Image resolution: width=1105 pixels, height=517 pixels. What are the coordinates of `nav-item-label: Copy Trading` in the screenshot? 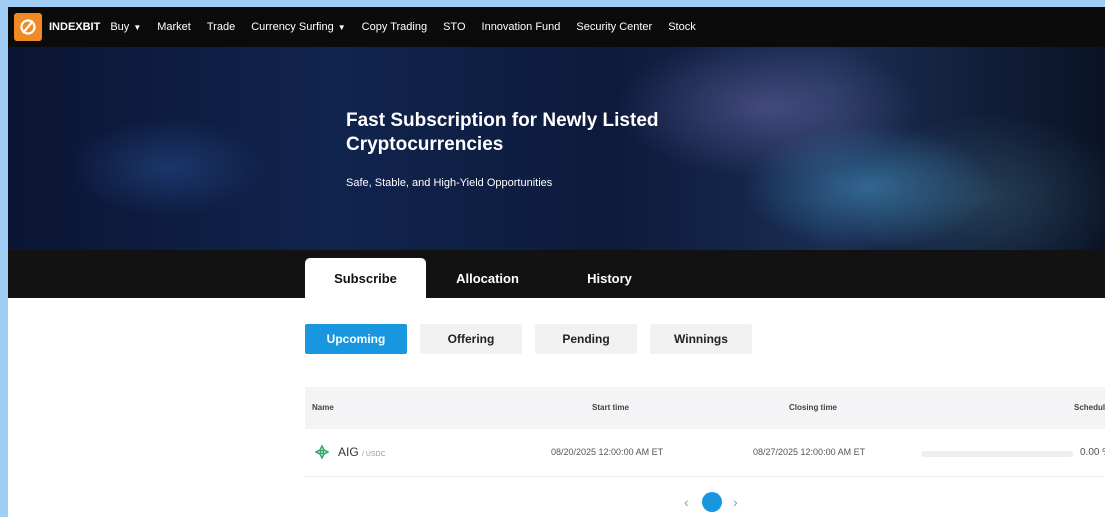 It's located at (394, 27).